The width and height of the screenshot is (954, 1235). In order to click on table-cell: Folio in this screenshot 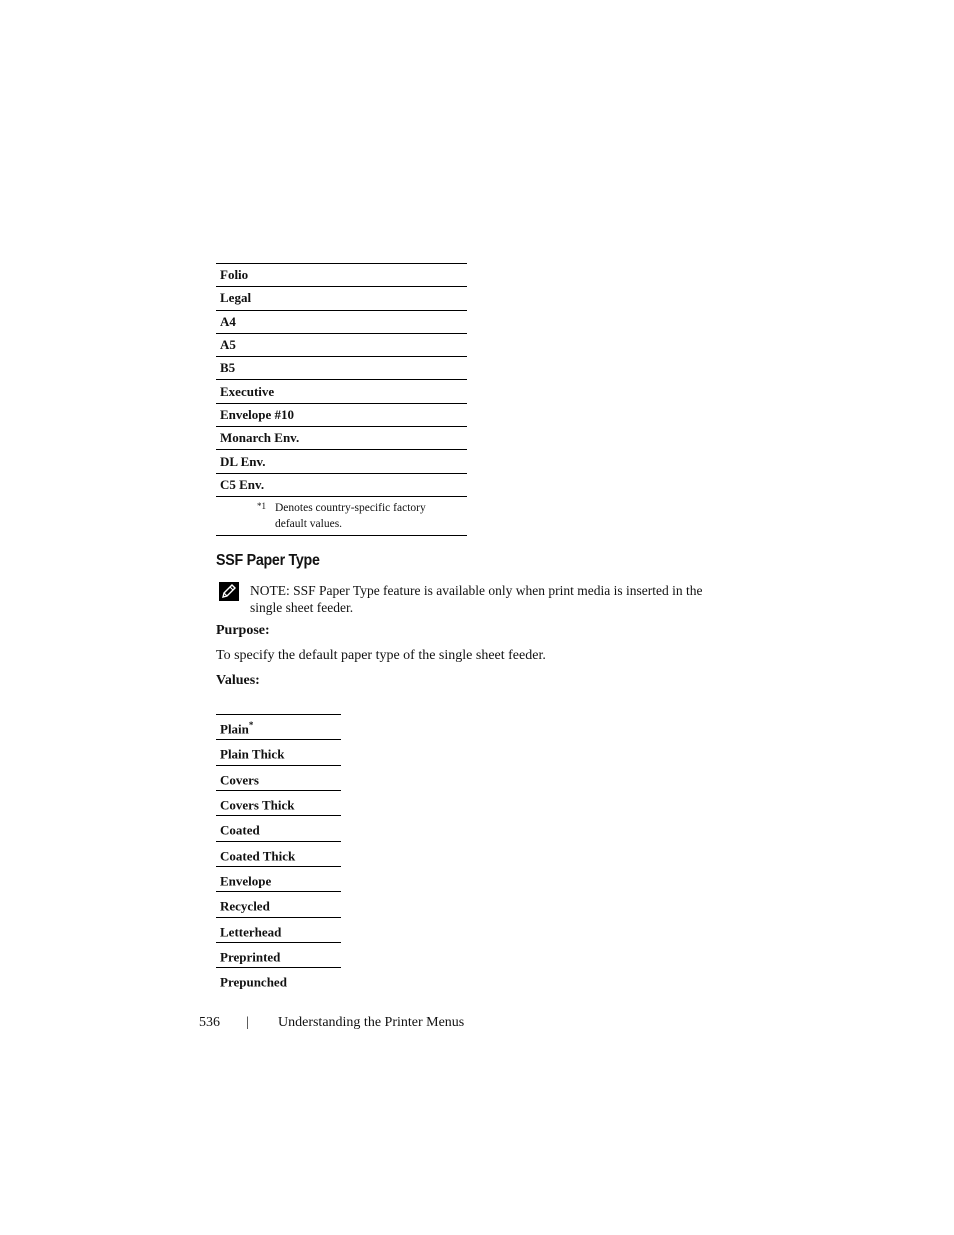, I will do `click(341, 274)`.